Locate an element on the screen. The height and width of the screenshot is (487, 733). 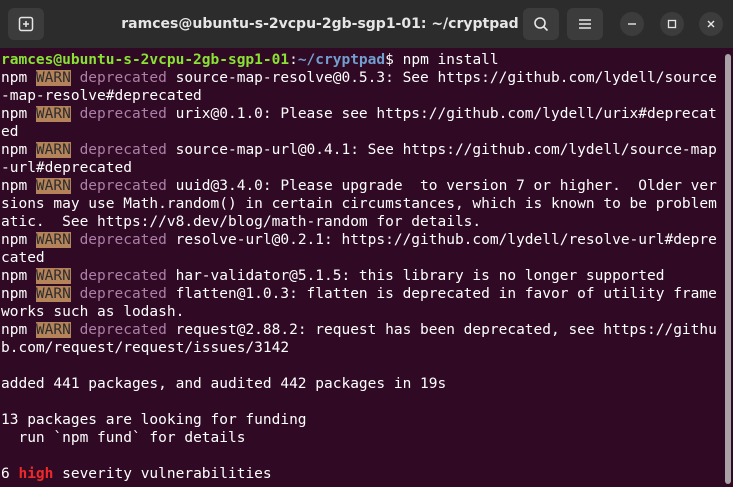
vuln-level: high is located at coordinates (36, 474).